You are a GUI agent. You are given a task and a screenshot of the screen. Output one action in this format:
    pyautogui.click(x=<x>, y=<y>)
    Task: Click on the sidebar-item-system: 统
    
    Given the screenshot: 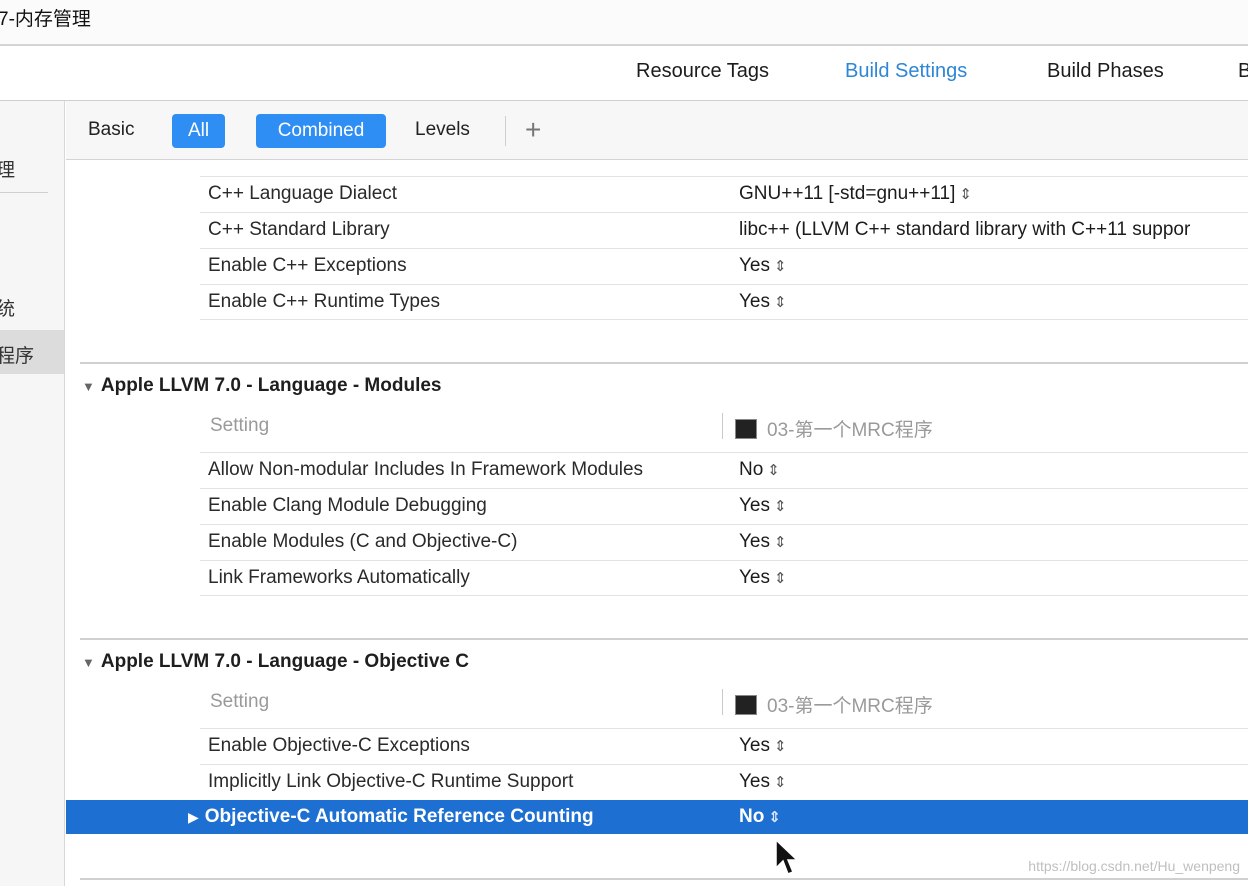 What is the action you would take?
    pyautogui.click(x=7, y=307)
    